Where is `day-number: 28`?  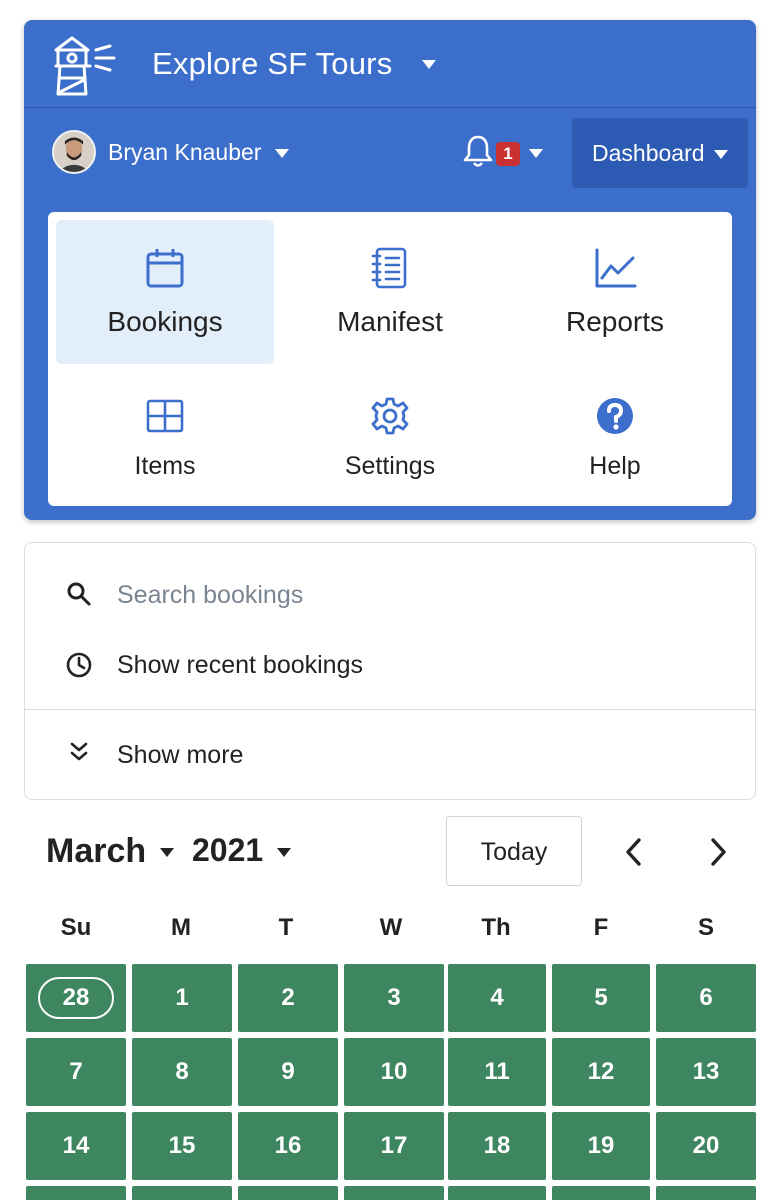 day-number: 28 is located at coordinates (76, 998).